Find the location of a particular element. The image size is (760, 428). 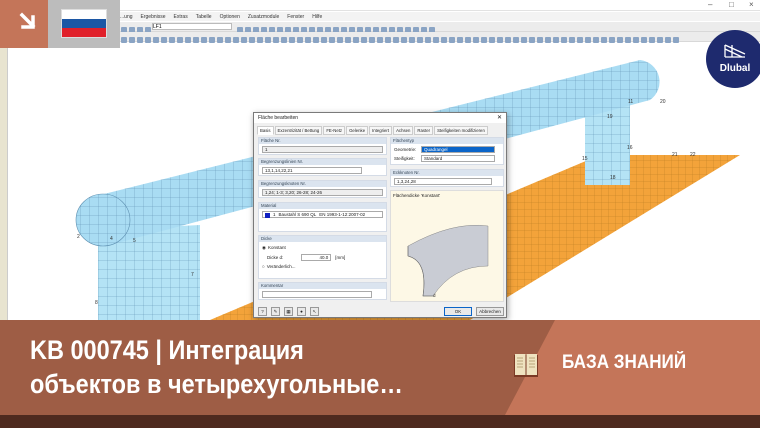

help-icon: ? is located at coordinates (262, 311).